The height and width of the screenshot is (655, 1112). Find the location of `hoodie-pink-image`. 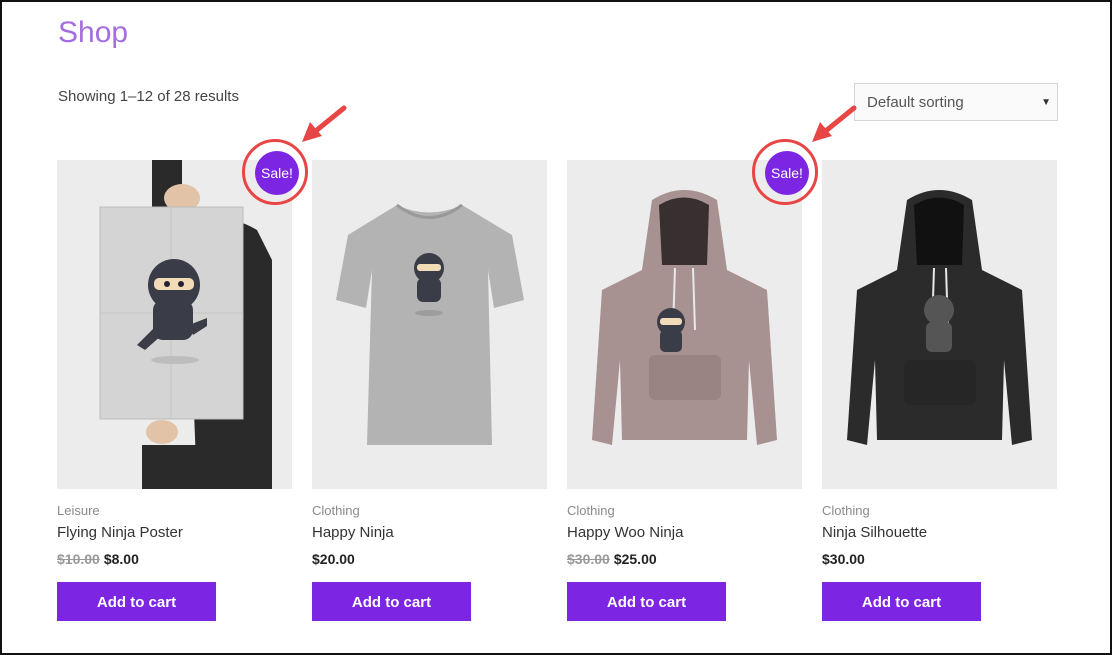

hoodie-pink-image is located at coordinates (684, 324).